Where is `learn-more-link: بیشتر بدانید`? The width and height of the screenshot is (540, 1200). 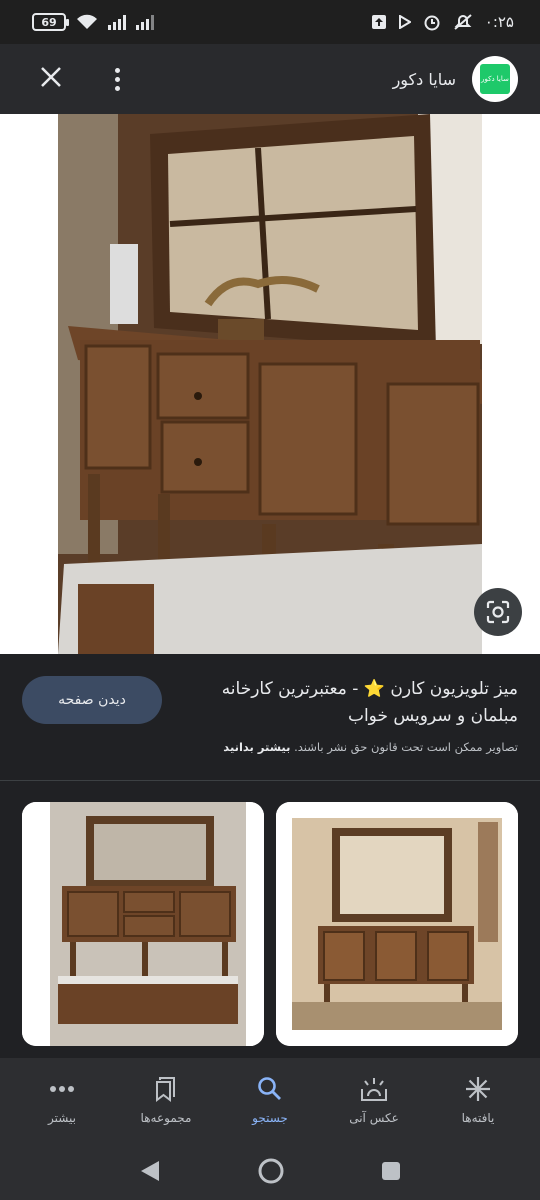 learn-more-link: بیشتر بدانید is located at coordinates (256, 747).